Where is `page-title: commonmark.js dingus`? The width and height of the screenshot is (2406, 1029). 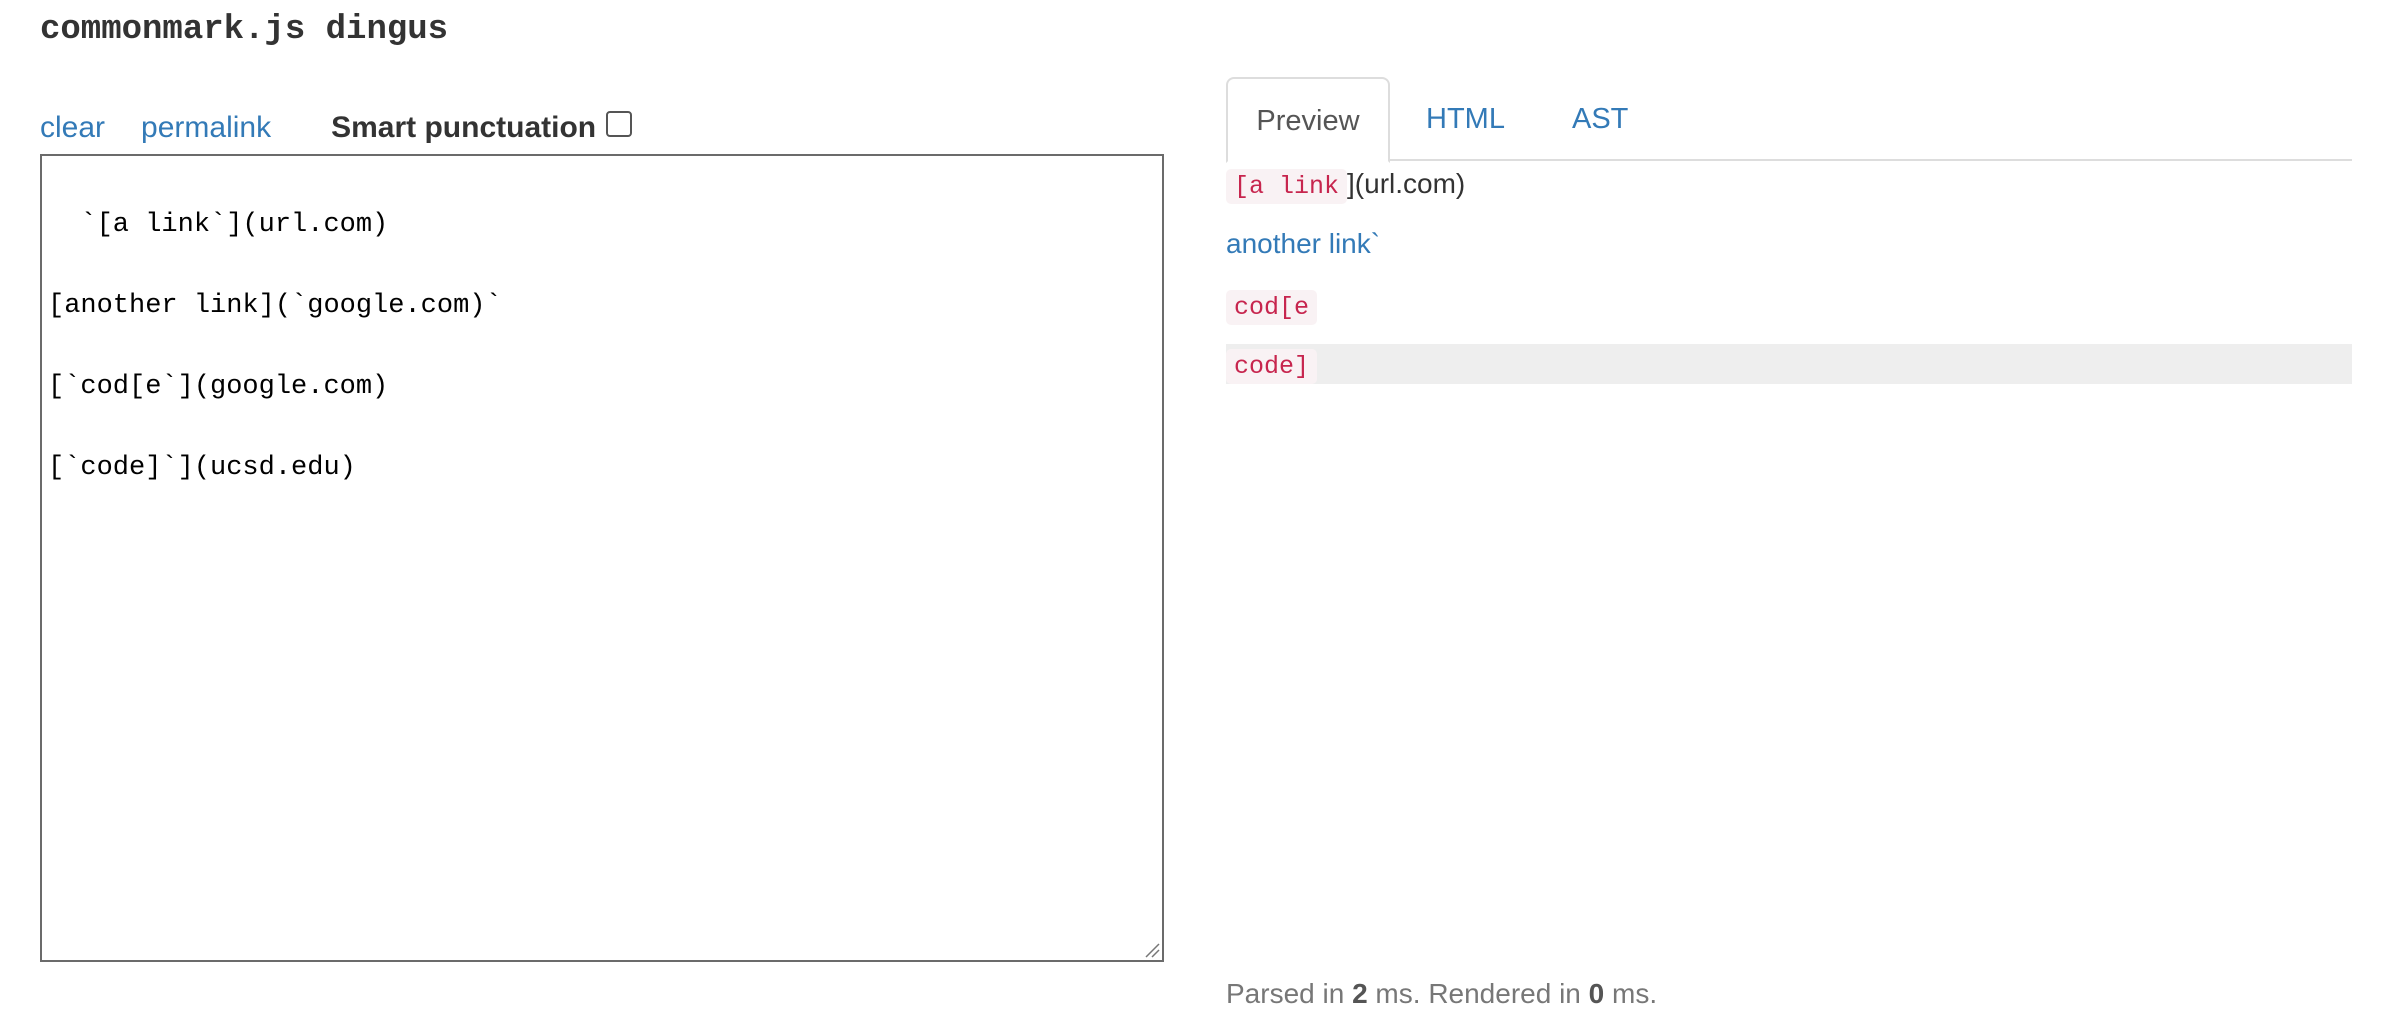 page-title: commonmark.js dingus is located at coordinates (244, 30).